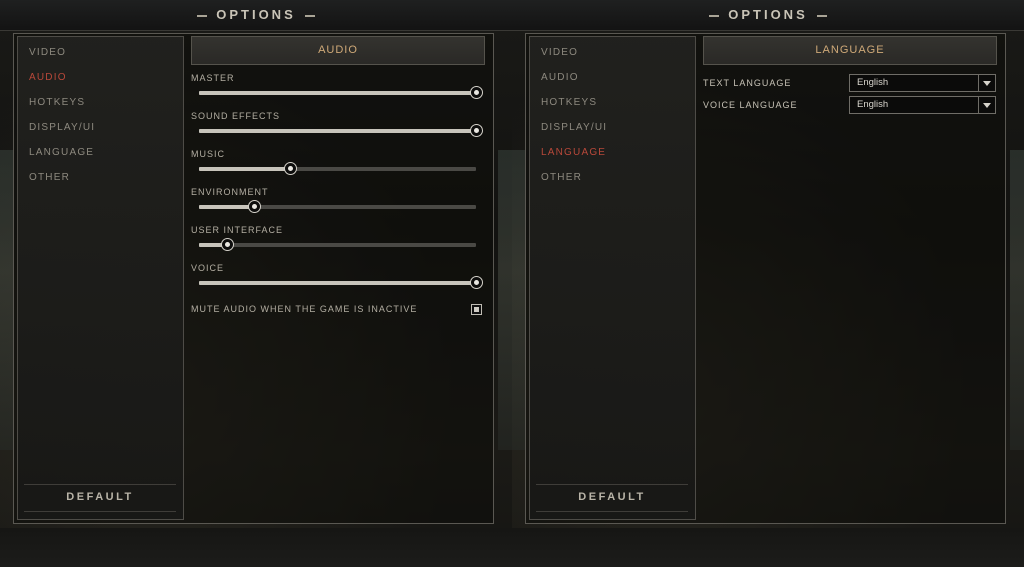 This screenshot has width=1024, height=567. I want to click on voice-language-dropdown: English, so click(922, 105).